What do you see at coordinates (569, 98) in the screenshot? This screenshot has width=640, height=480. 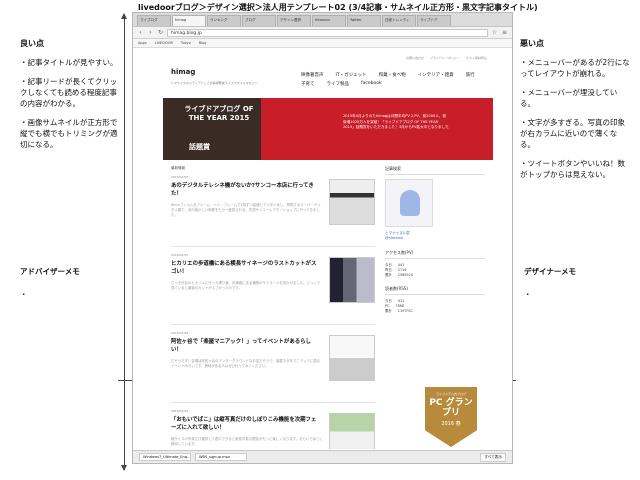 I see `bad-point-item: ・メニューバーが埋没している。` at bounding box center [569, 98].